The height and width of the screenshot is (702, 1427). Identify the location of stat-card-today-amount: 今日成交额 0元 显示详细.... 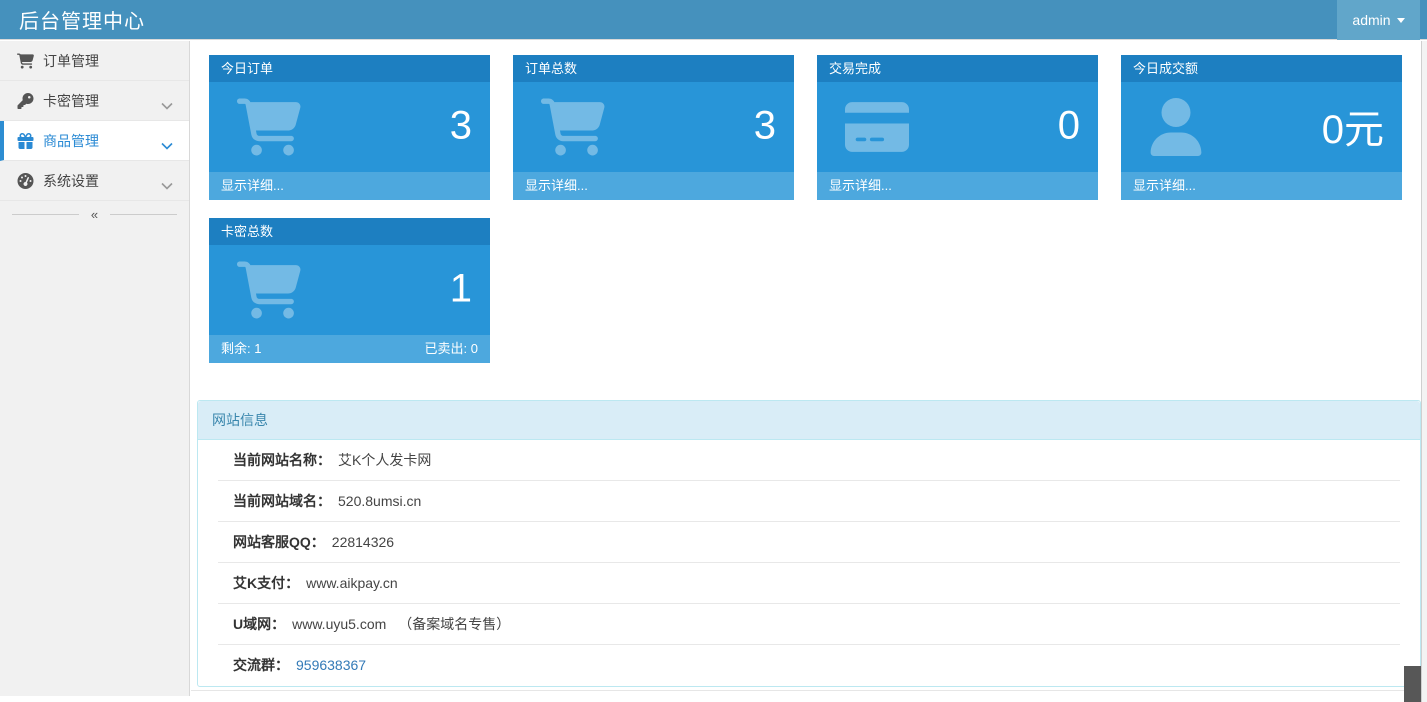
(1261, 127).